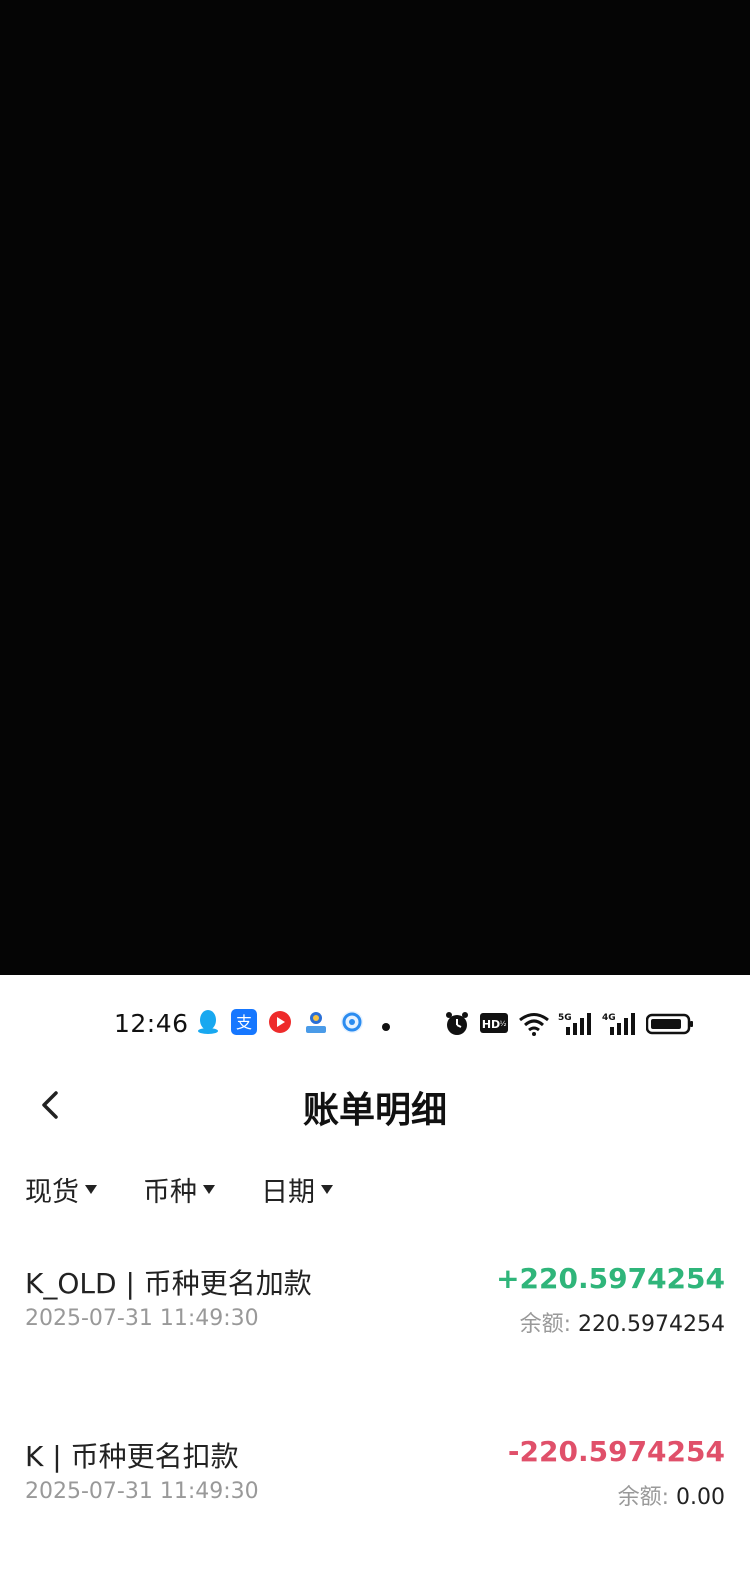 The width and height of the screenshot is (750, 1575). Describe the element at coordinates (700, 1497) in the screenshot. I see `balance-value: 0.00` at that location.